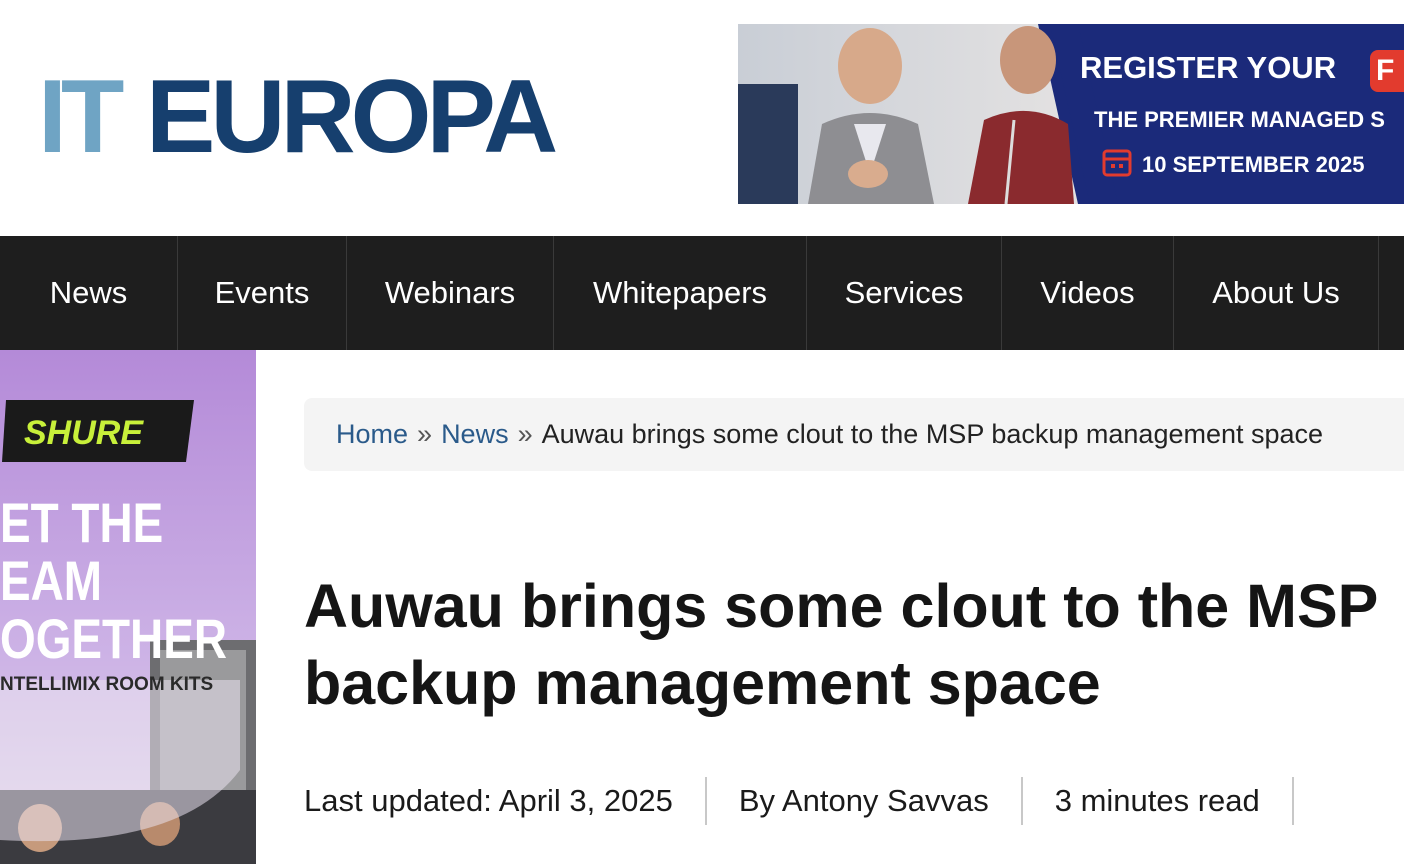 This screenshot has height=864, width=1404. What do you see at coordinates (351, 113) in the screenshot?
I see `logo-text-europa: EUROPA` at bounding box center [351, 113].